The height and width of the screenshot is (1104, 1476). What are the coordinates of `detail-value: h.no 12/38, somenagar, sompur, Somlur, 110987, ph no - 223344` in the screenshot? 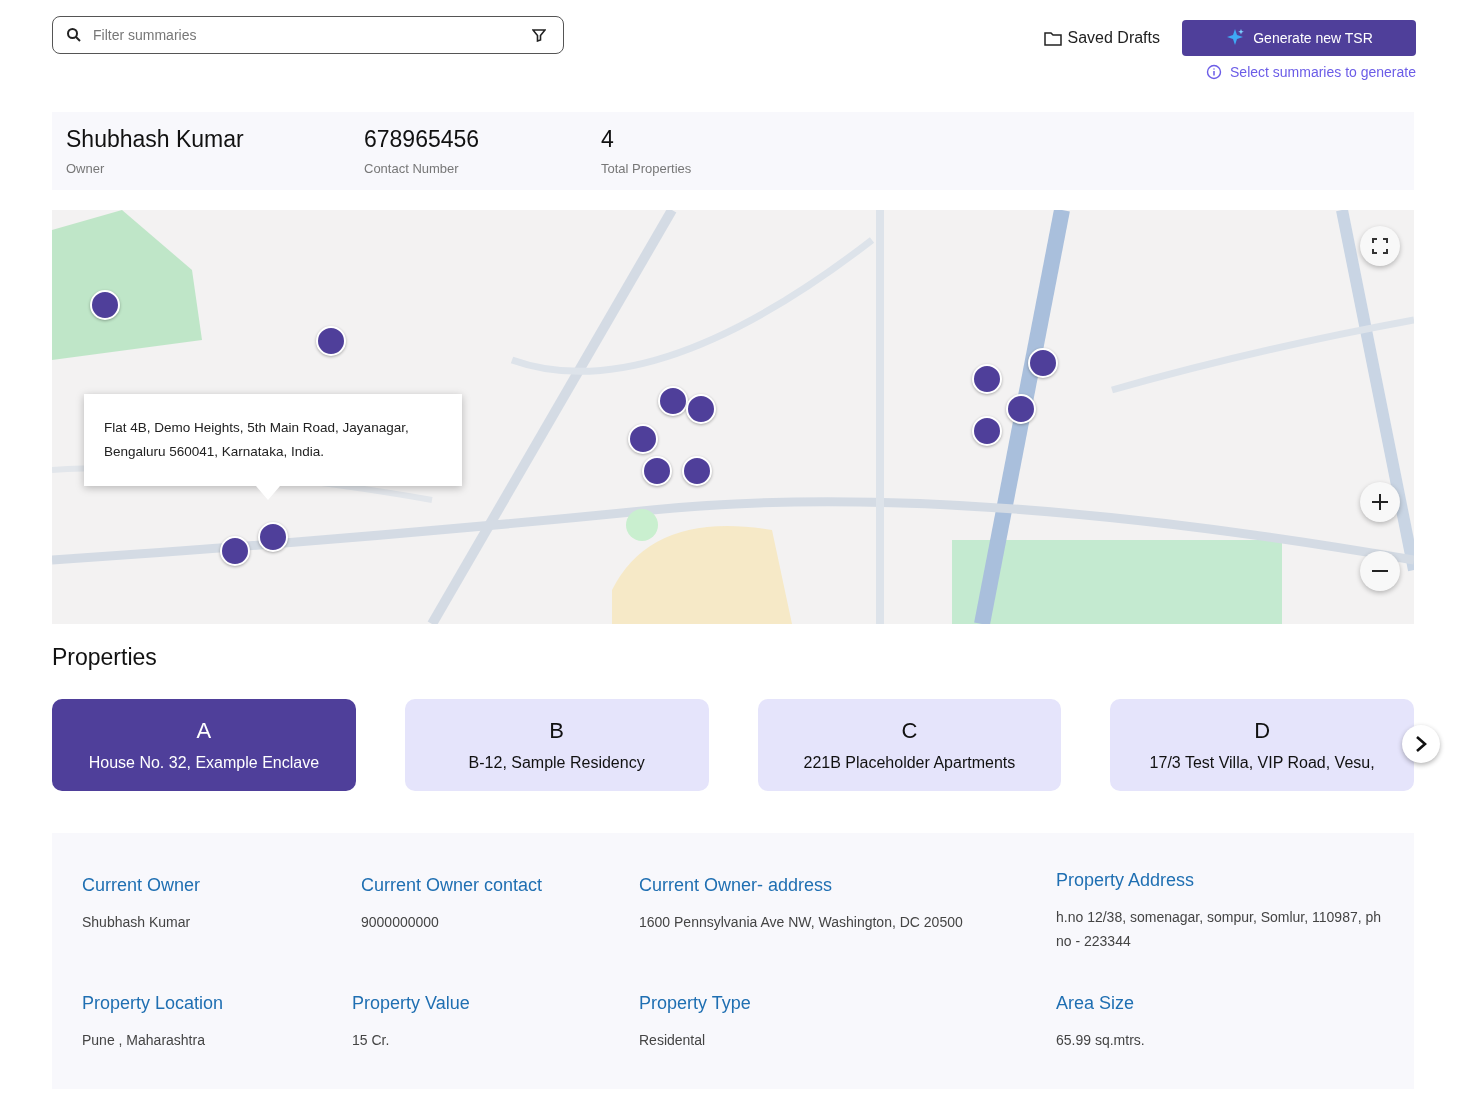 It's located at (1219, 929).